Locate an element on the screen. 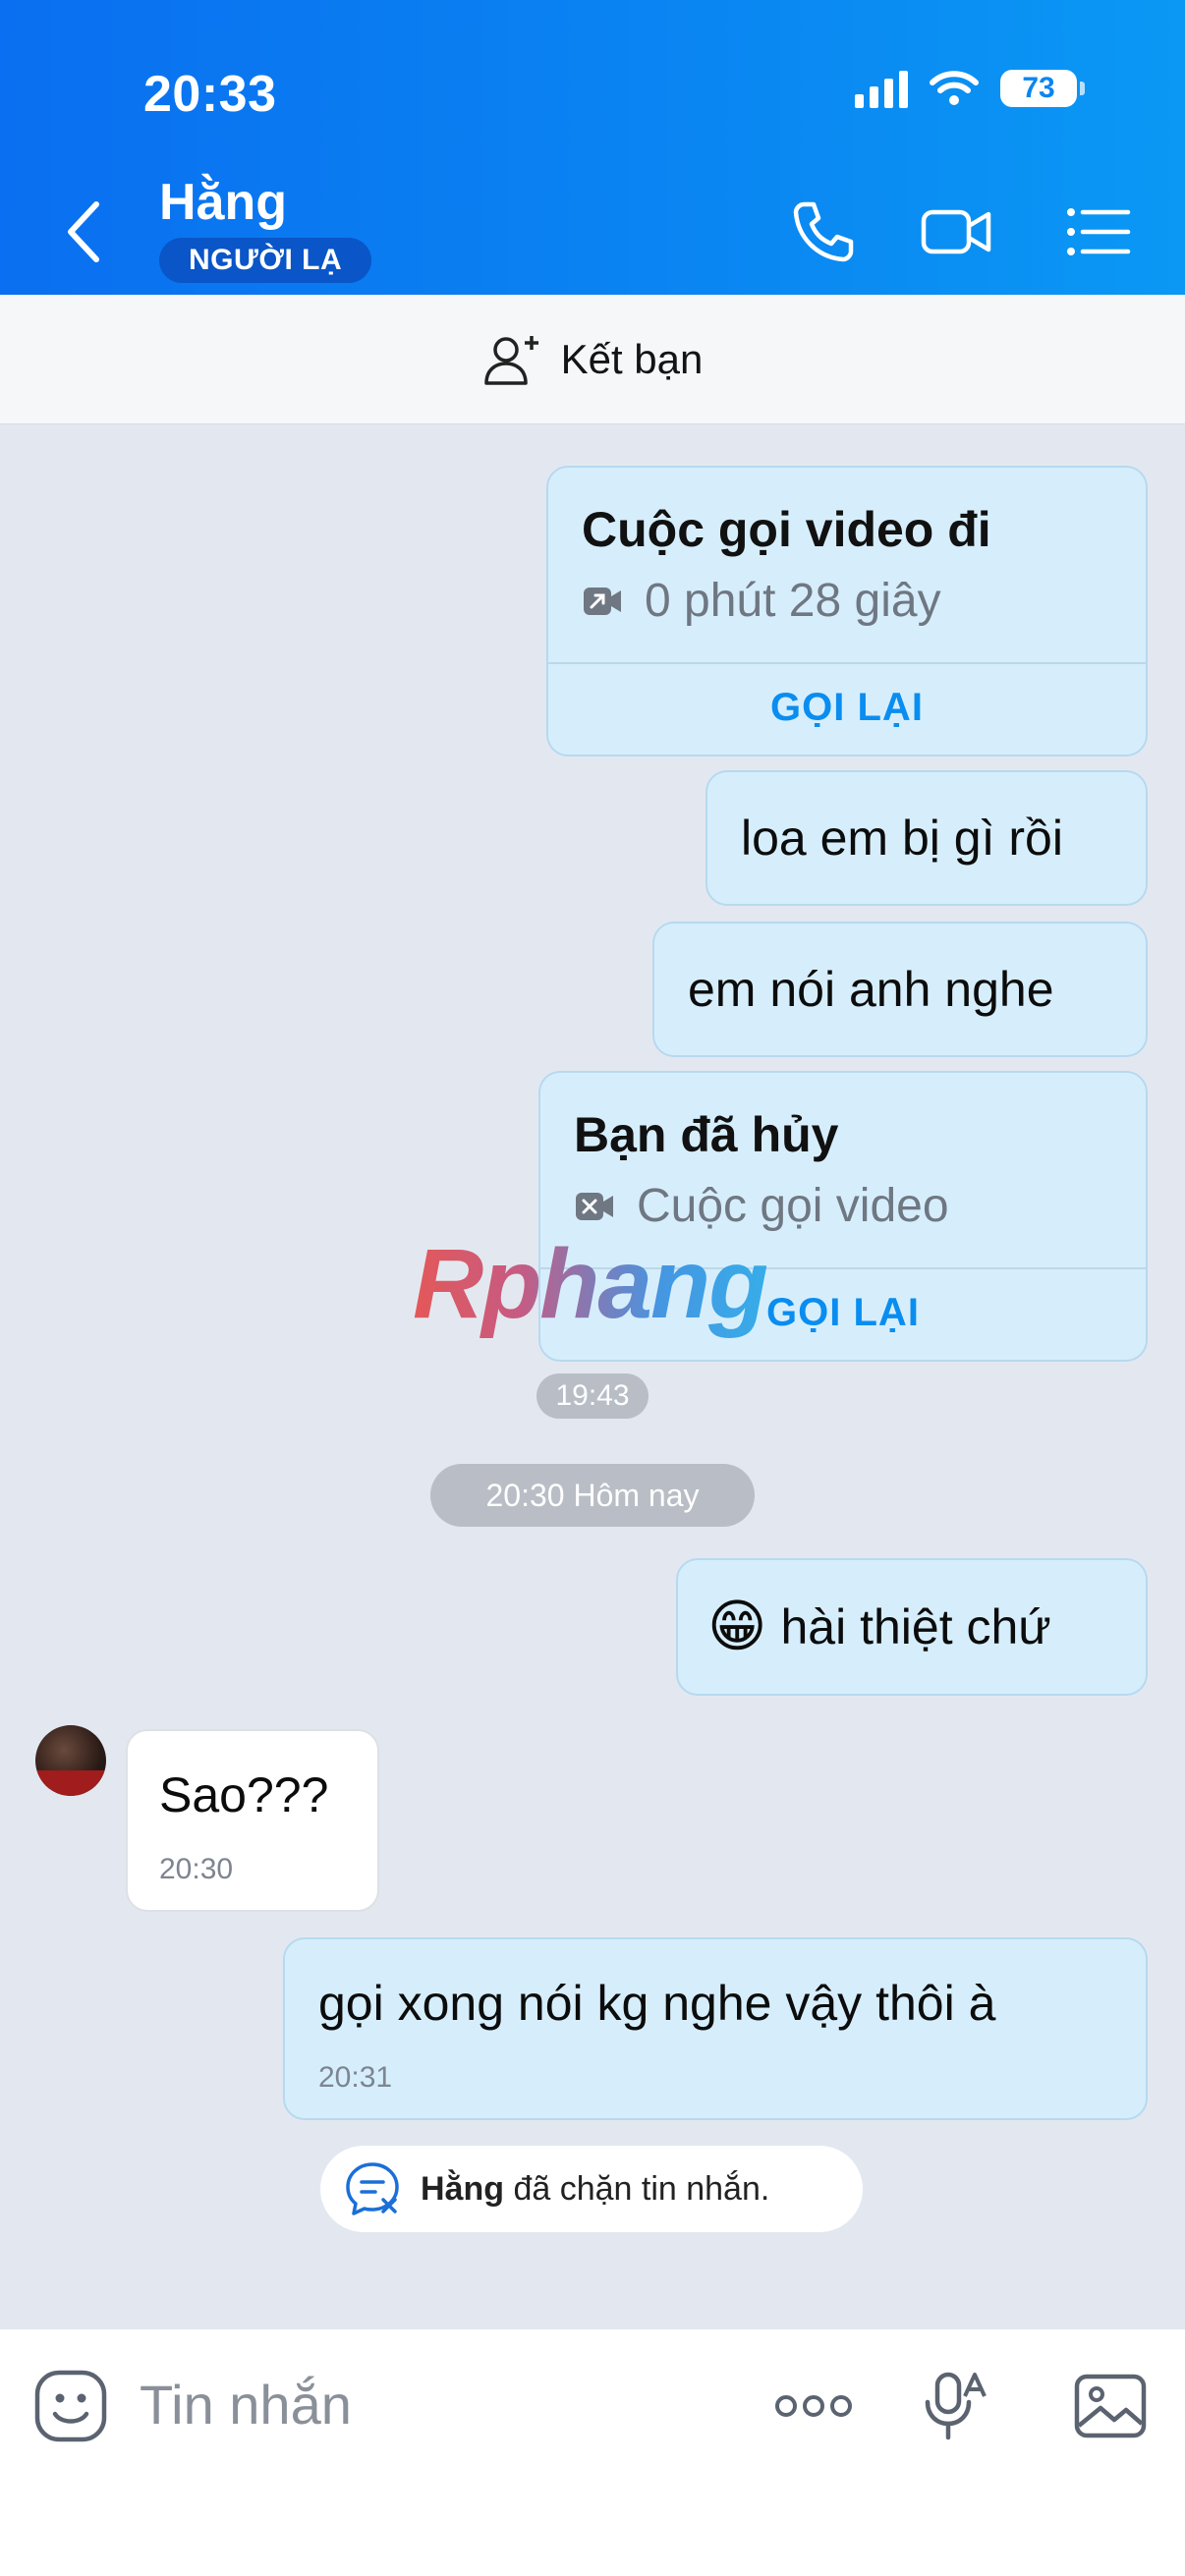 This screenshot has height=2576, width=1185. call-time-badge: 19:43 is located at coordinates (592, 1396).